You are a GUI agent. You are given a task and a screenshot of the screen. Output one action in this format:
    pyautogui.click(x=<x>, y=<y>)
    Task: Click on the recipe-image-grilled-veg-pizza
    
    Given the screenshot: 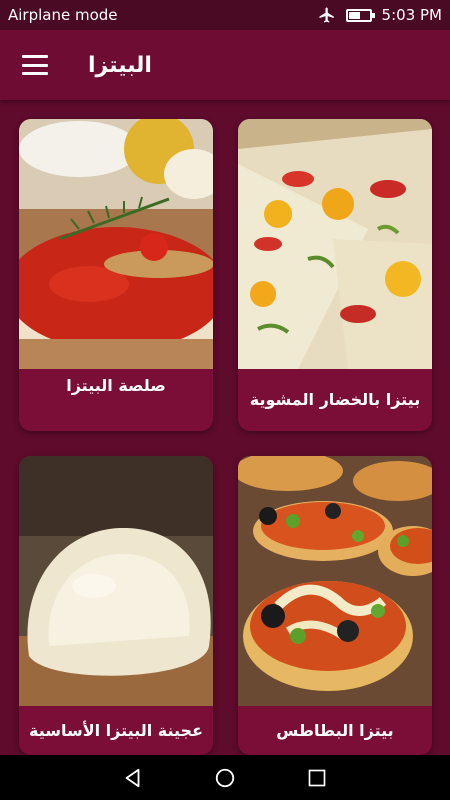 What is the action you would take?
    pyautogui.click(x=335, y=244)
    